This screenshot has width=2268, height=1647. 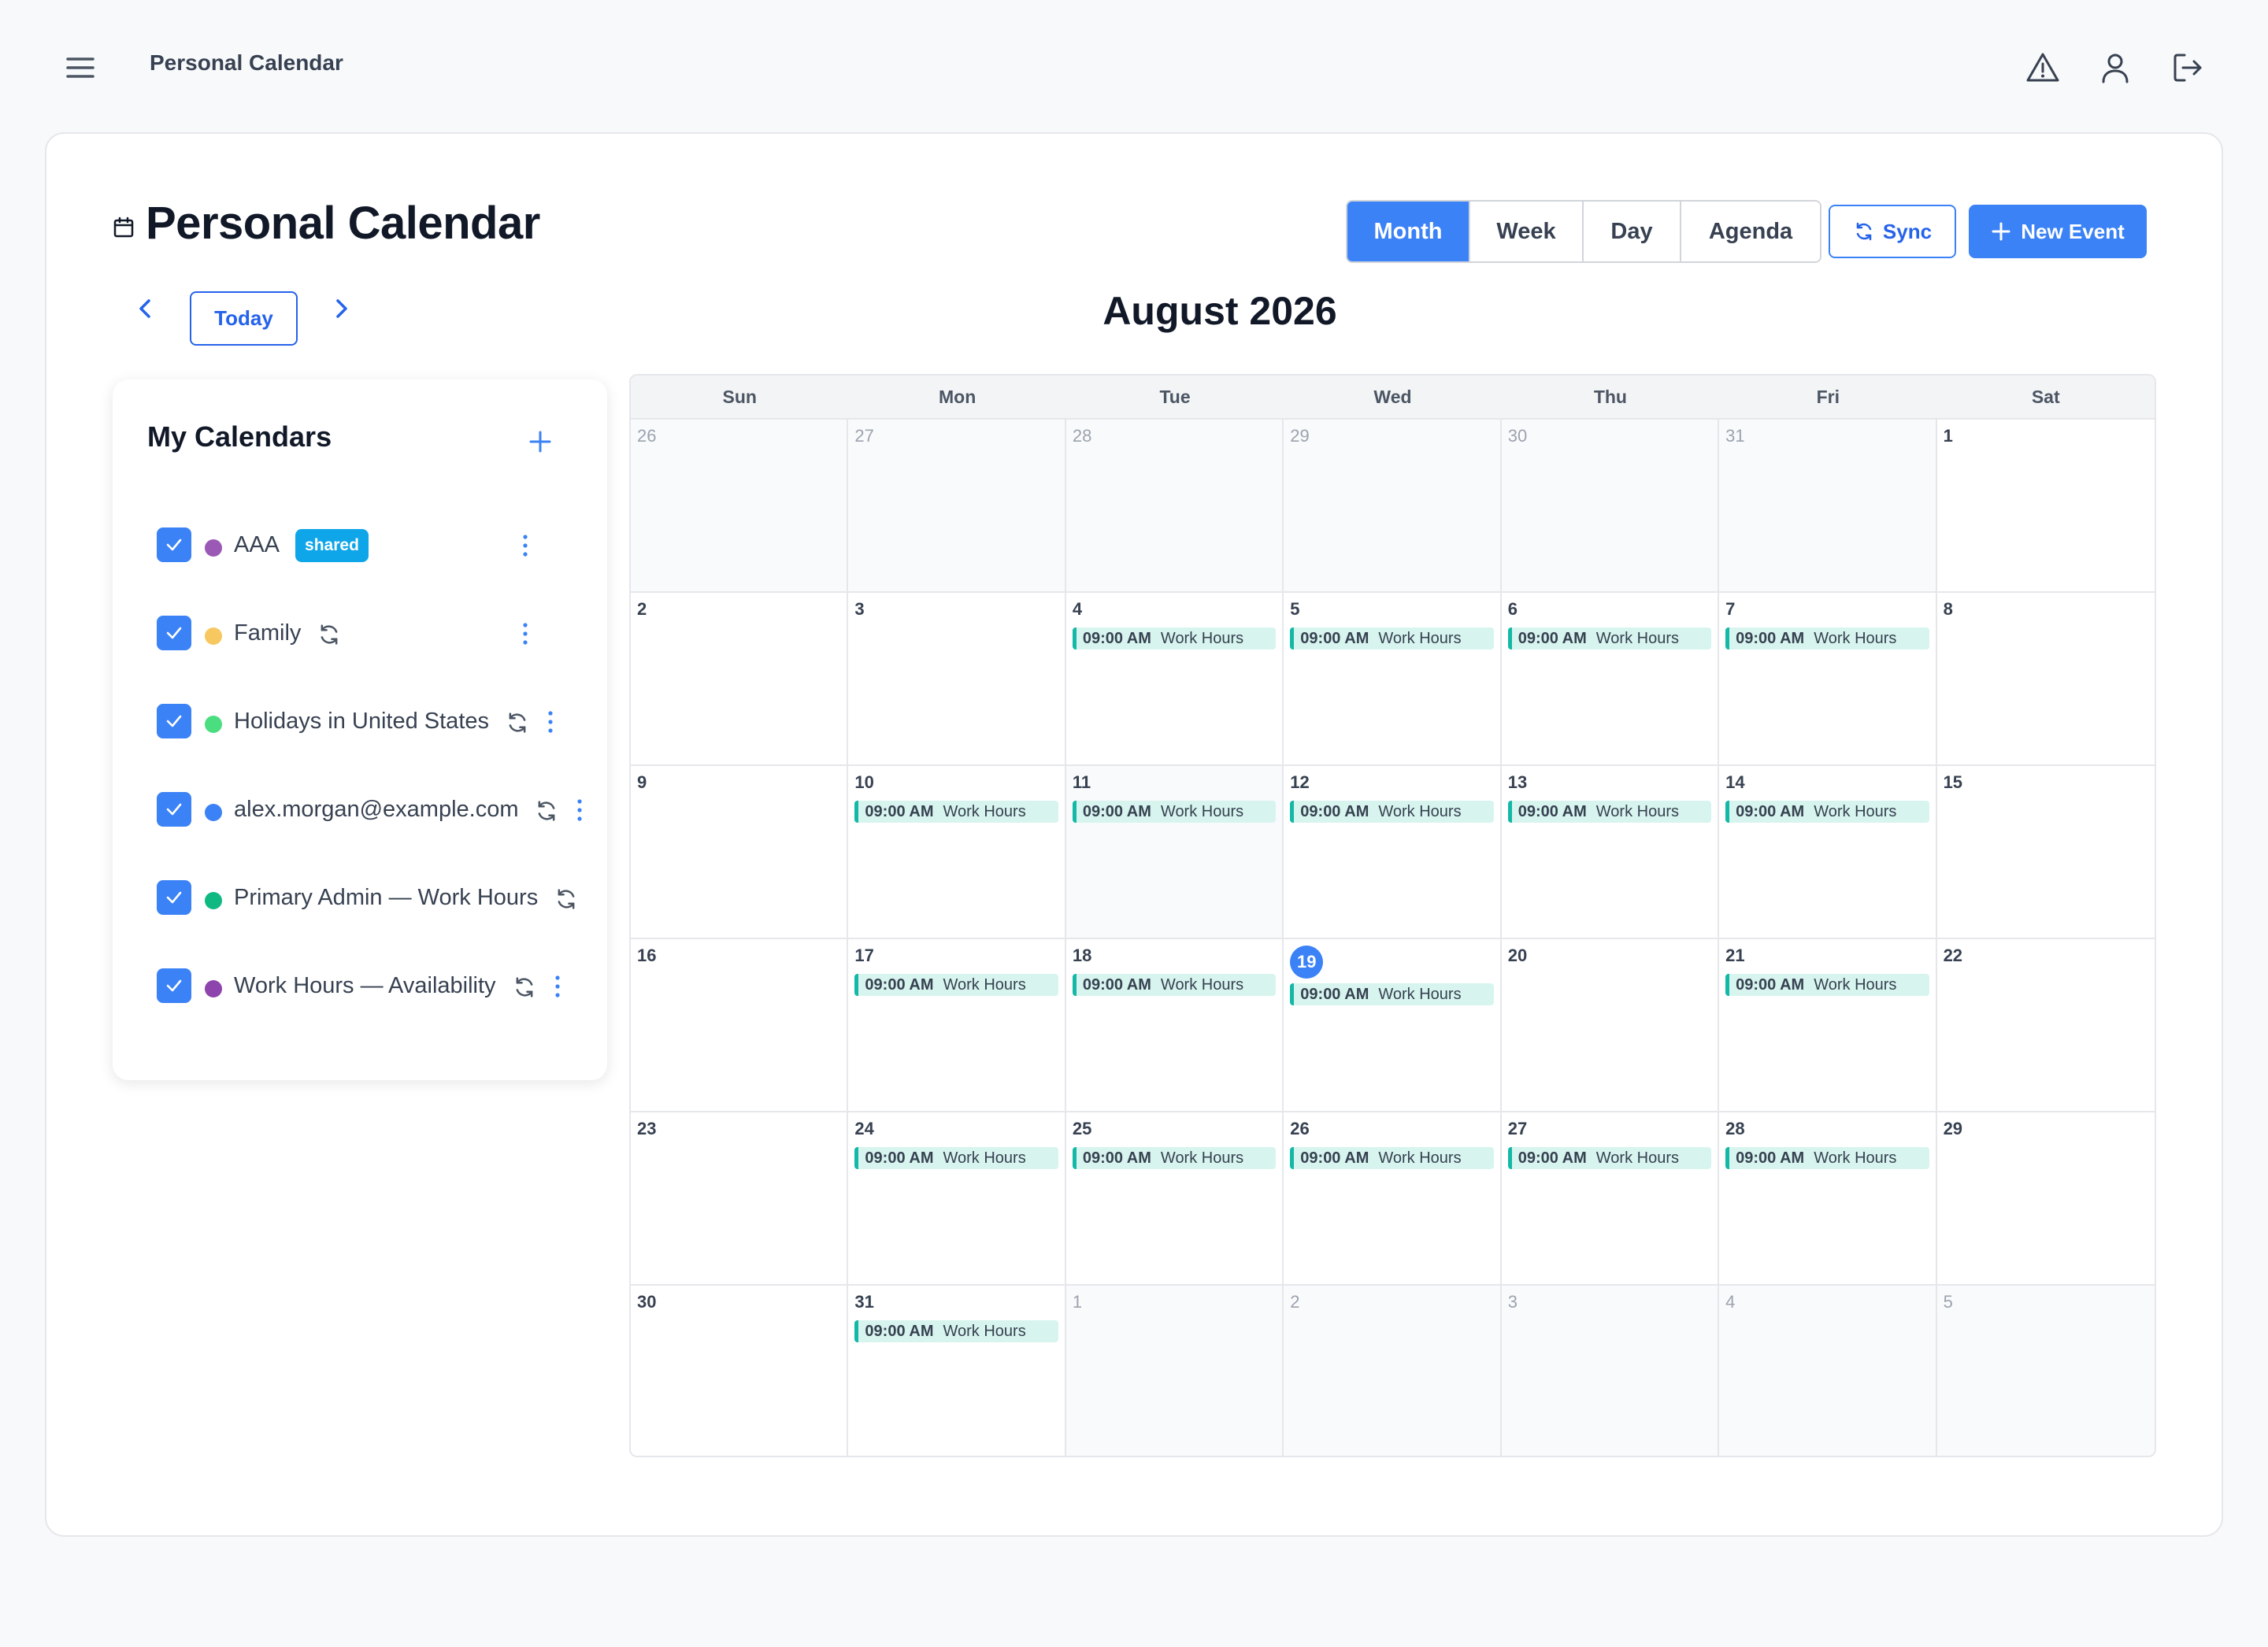 What do you see at coordinates (369, 721) in the screenshot?
I see `calendar-item: Holidays in United States` at bounding box center [369, 721].